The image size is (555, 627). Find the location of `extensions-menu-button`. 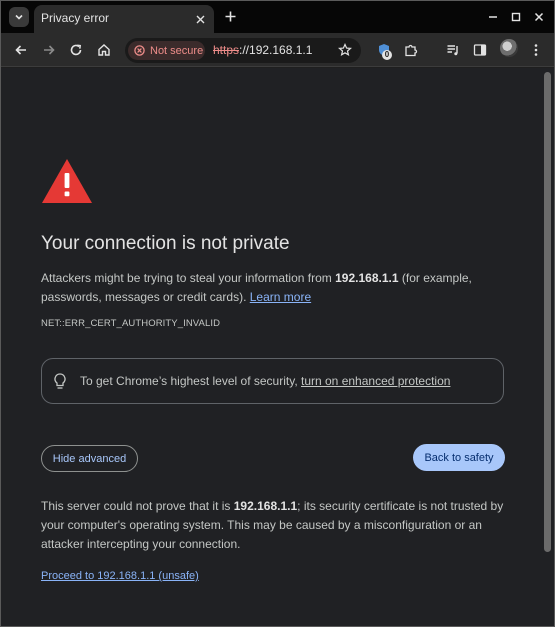

extensions-menu-button is located at coordinates (411, 50).